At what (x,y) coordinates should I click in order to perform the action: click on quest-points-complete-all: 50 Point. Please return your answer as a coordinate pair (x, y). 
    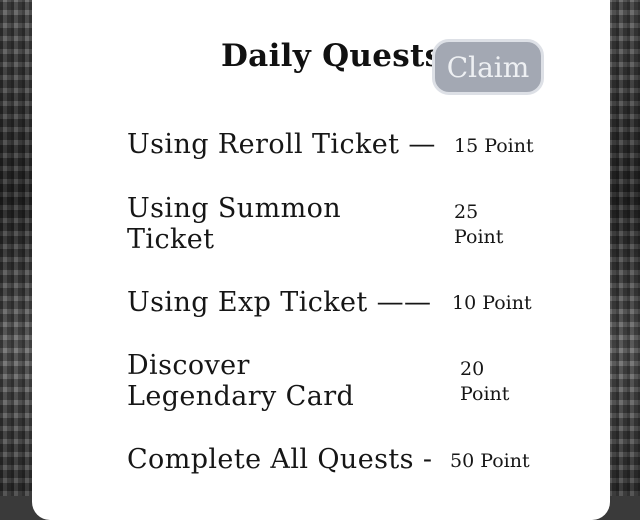
    Looking at the image, I should click on (490, 461).